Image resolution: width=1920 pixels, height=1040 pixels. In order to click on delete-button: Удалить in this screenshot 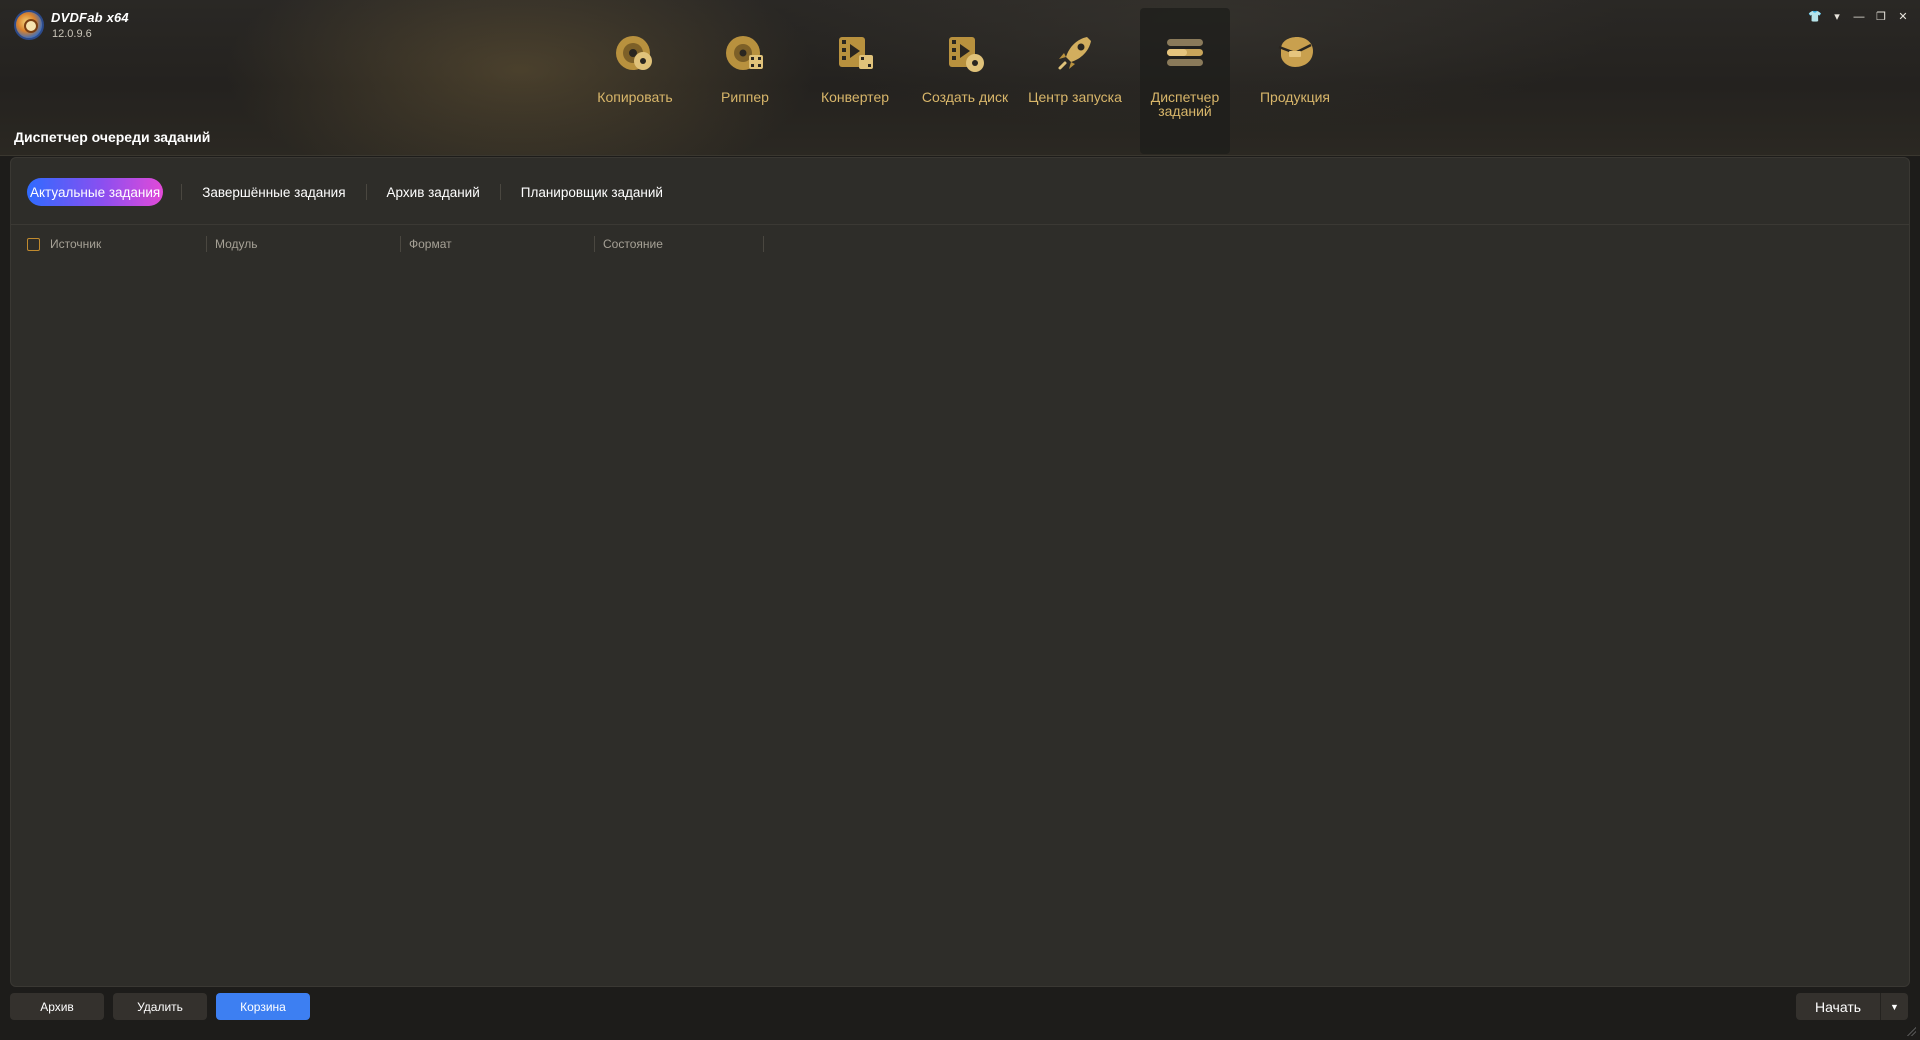, I will do `click(160, 1006)`.